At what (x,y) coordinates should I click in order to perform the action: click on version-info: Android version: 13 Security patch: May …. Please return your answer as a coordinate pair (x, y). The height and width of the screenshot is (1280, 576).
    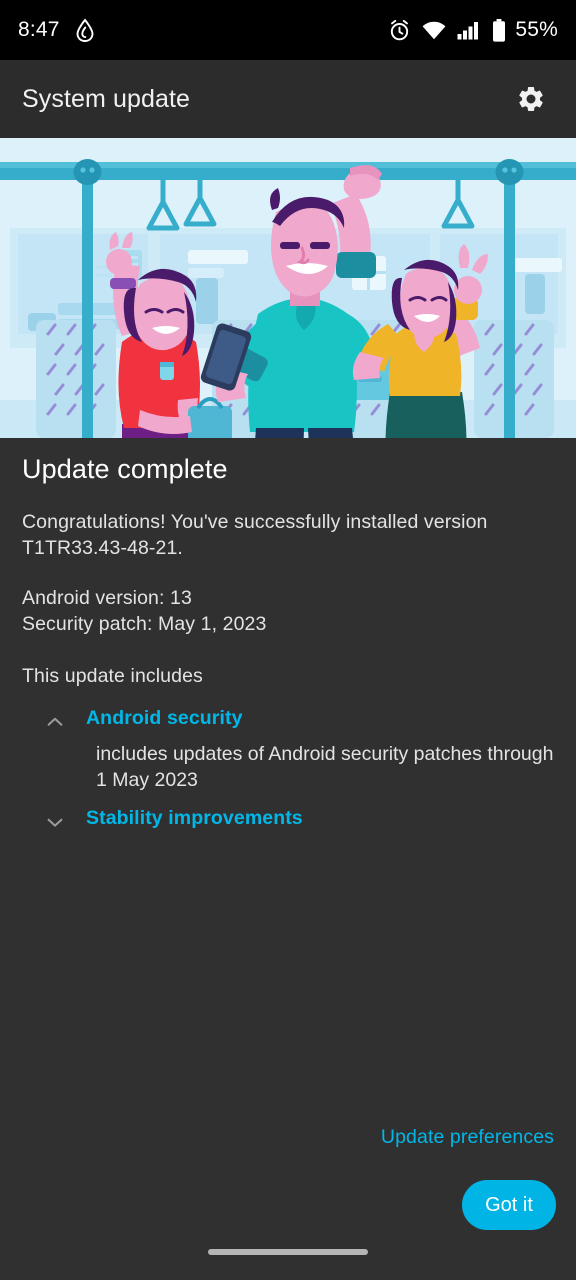
    Looking at the image, I should click on (288, 611).